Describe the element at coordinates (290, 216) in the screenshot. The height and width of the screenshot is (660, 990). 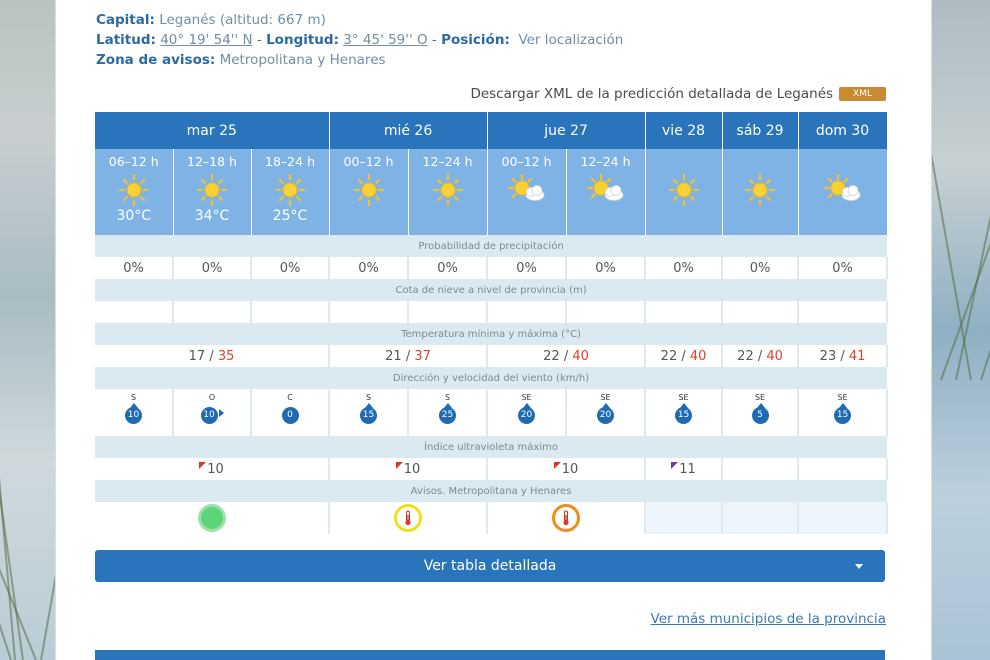
I see `period-temperature: 25°C` at that location.